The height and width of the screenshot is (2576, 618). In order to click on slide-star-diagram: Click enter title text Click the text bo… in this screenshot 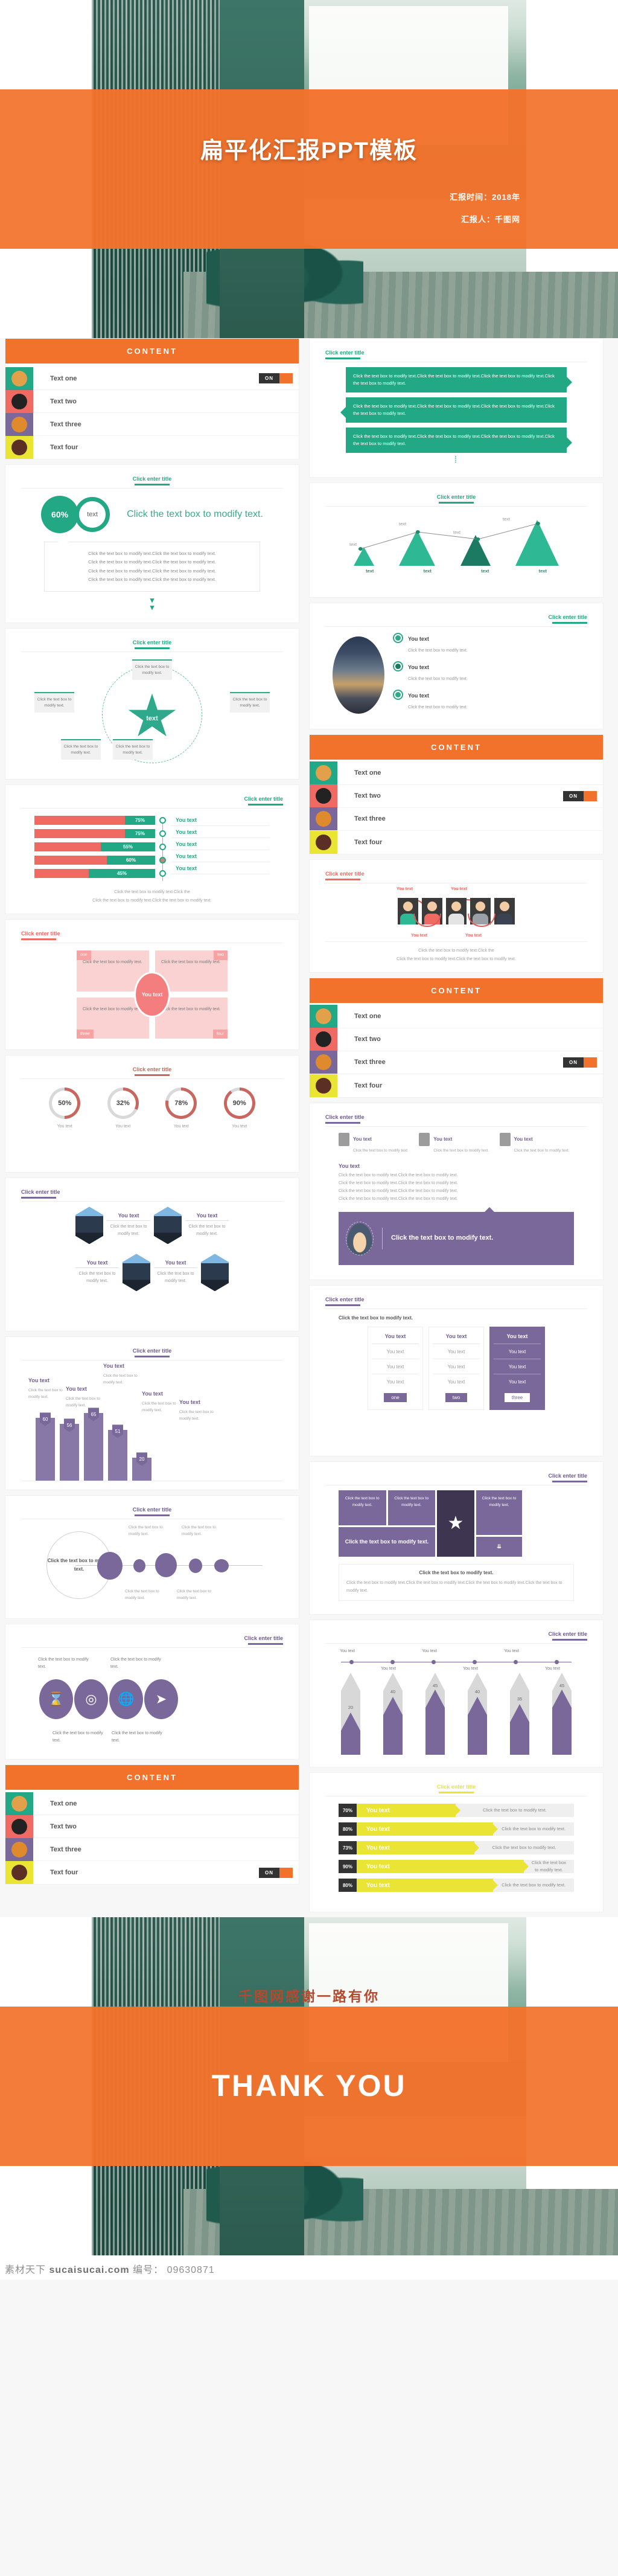, I will do `click(152, 704)`.